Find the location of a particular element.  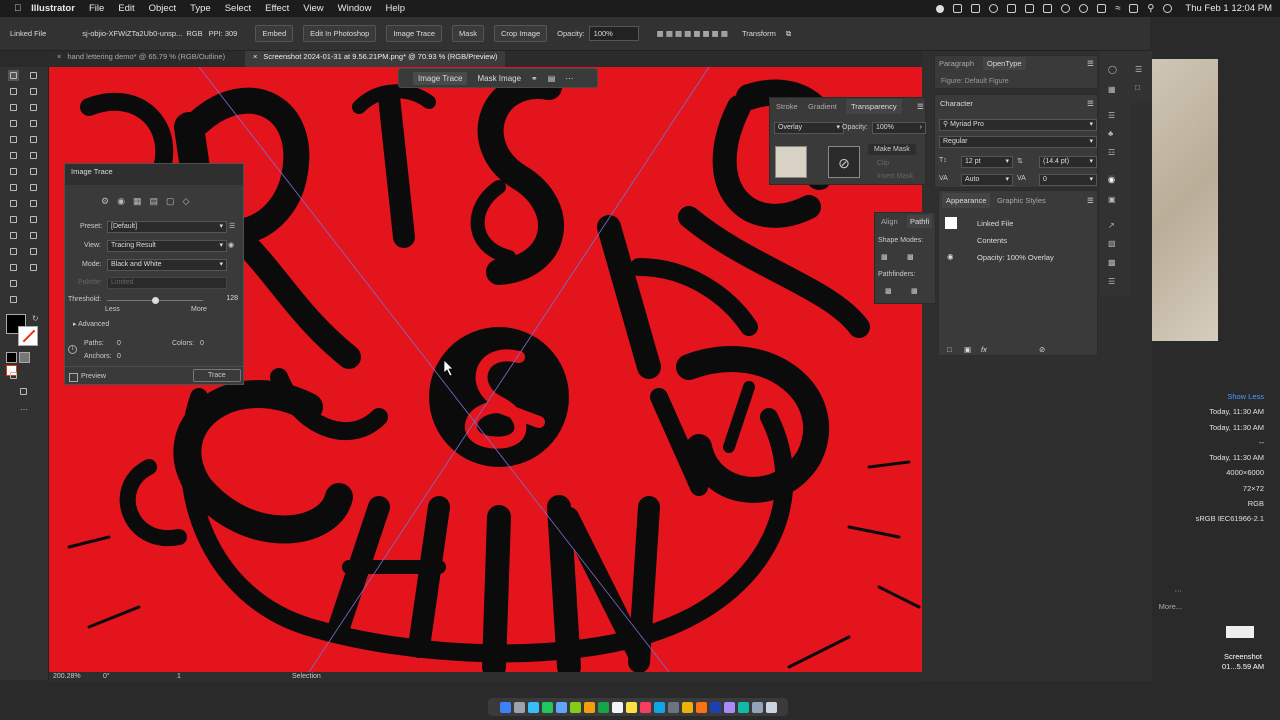

links-panel-icon: ▧ is located at coordinates (1112, 243).